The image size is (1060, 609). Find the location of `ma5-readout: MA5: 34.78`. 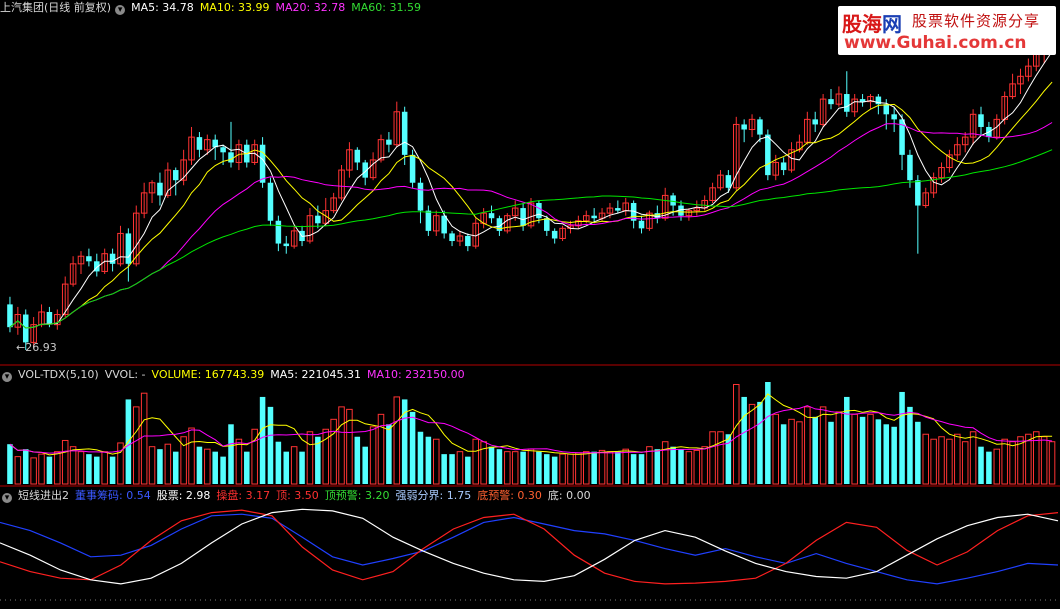

ma5-readout: MA5: 34.78 is located at coordinates (162, 7).